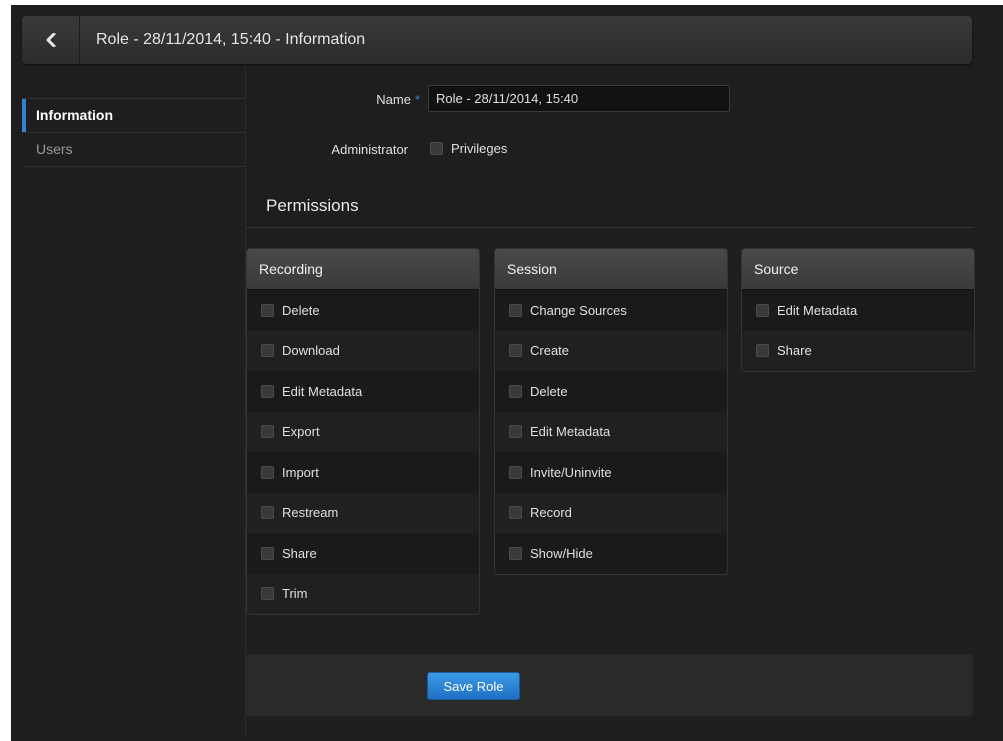 Image resolution: width=1003 pixels, height=741 pixels. I want to click on privileges-label: Privileges, so click(479, 148).